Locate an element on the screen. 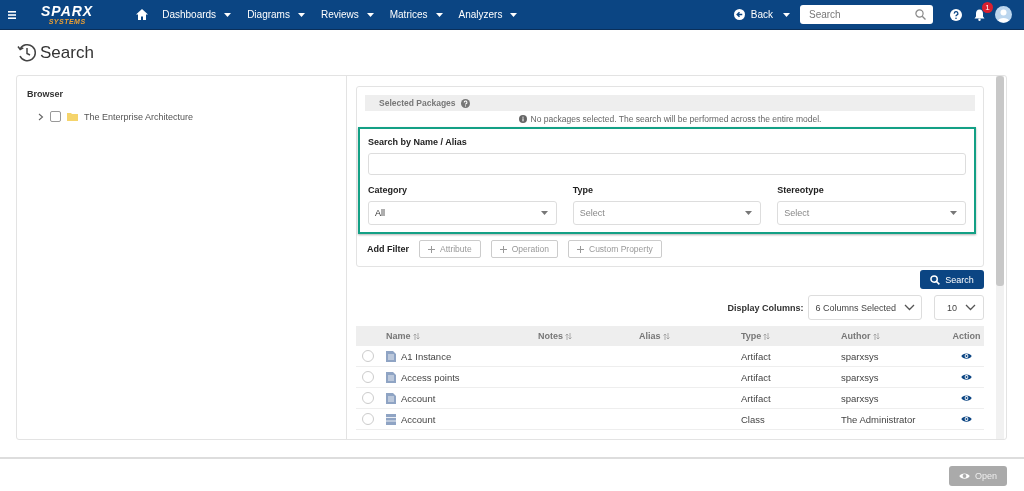 The image size is (1024, 491). search-button: Search is located at coordinates (952, 279).